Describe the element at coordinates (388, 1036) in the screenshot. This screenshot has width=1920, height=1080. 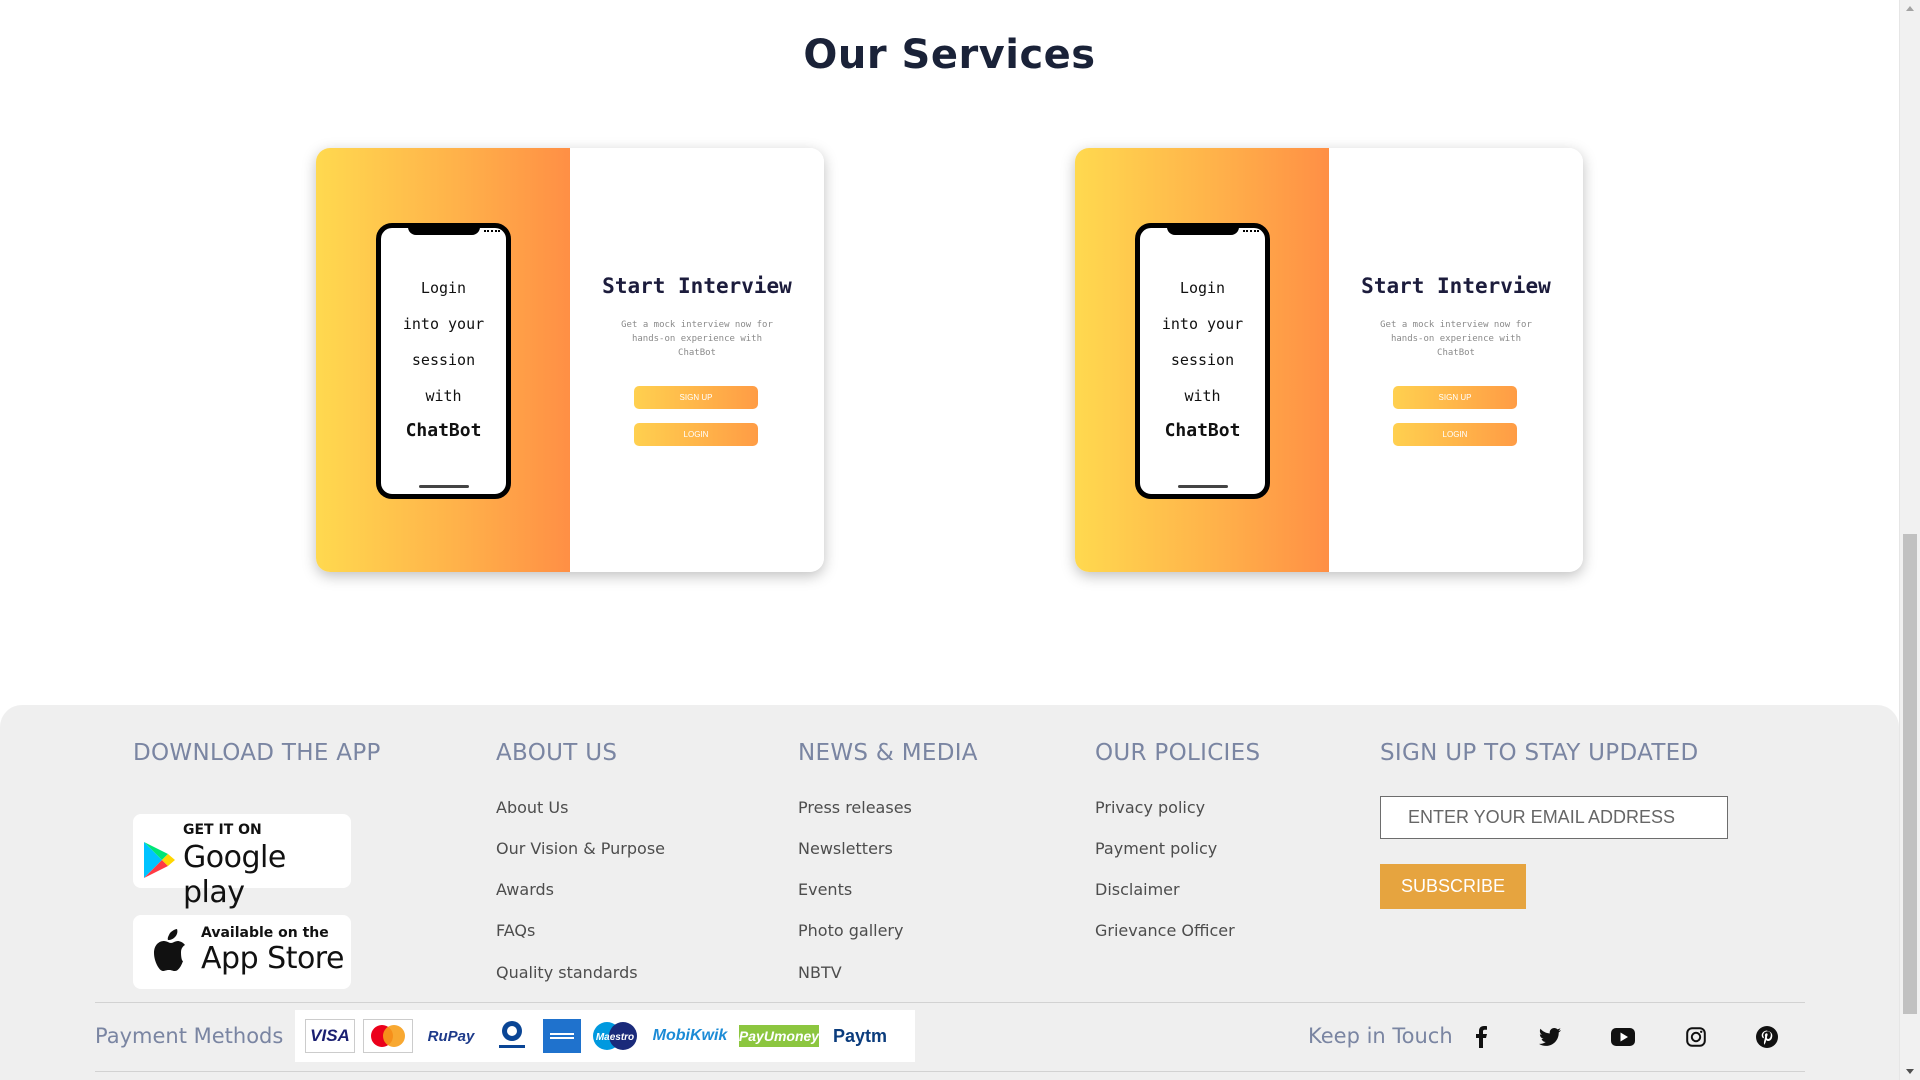
I see `mastercard-logo` at that location.